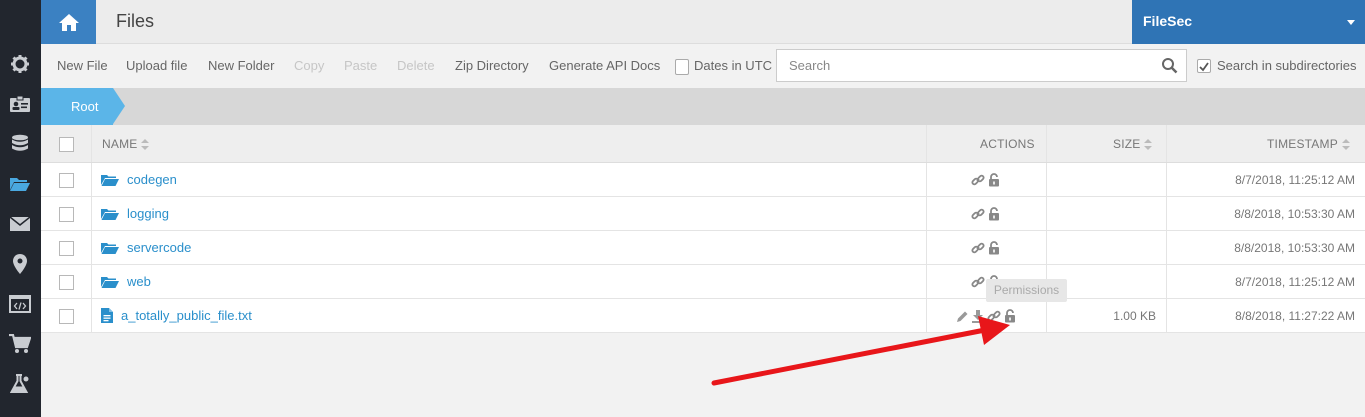 Image resolution: width=1365 pixels, height=417 pixels. Describe the element at coordinates (733, 65) in the screenshot. I see `dates-in-utc-label: Dates in UTC` at that location.